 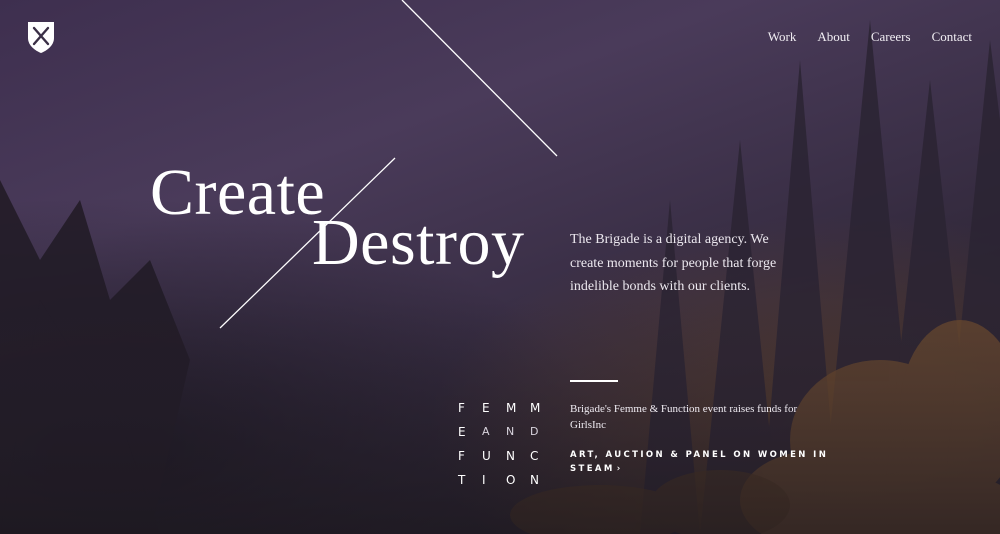 What do you see at coordinates (486, 431) in the screenshot?
I see `logo-letter: A` at bounding box center [486, 431].